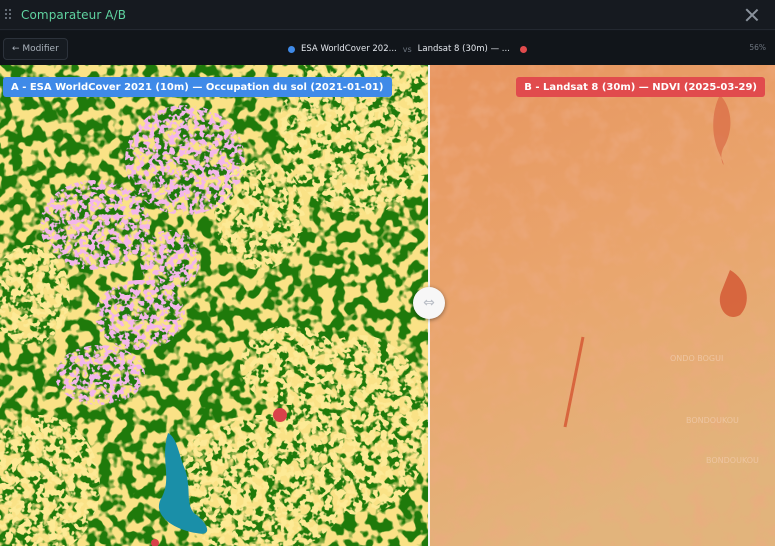 The width and height of the screenshot is (775, 546). Describe the element at coordinates (387, 15) in the screenshot. I see `window-titlebar: Comparateur A/B` at that location.